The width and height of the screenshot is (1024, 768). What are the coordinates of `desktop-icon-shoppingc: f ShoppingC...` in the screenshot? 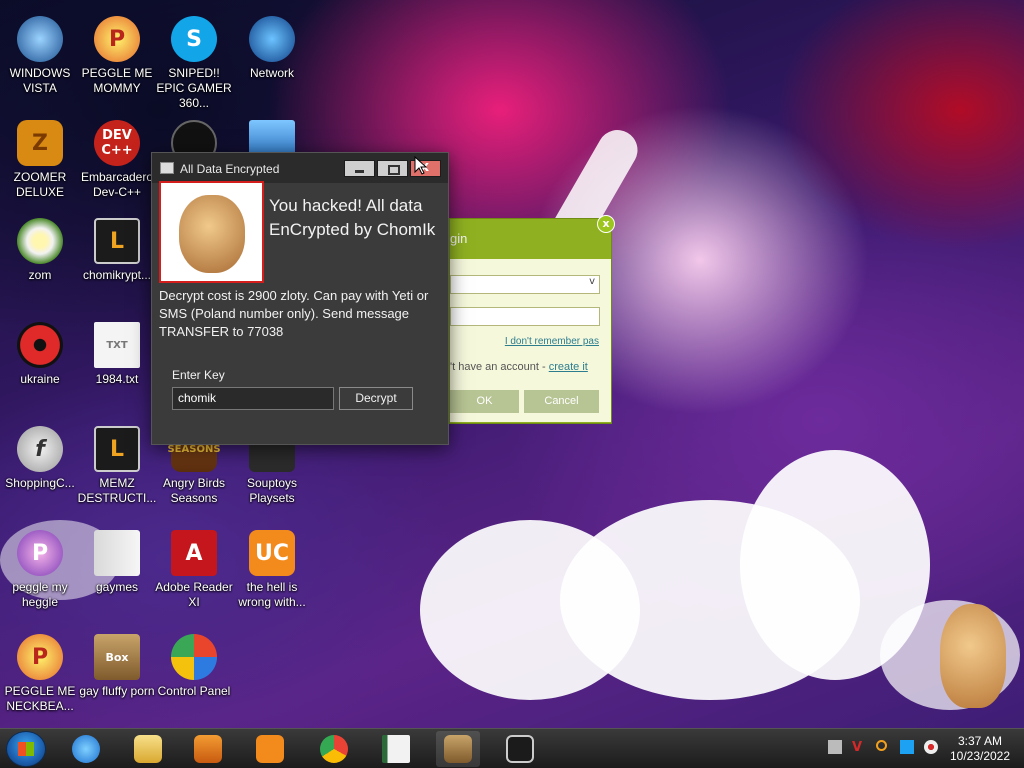 It's located at (40, 470).